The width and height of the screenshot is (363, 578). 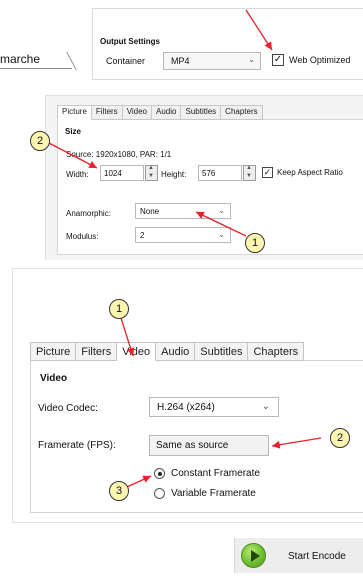 What do you see at coordinates (215, 473) in the screenshot?
I see `constant-framerate-label: Constant Framerate` at bounding box center [215, 473].